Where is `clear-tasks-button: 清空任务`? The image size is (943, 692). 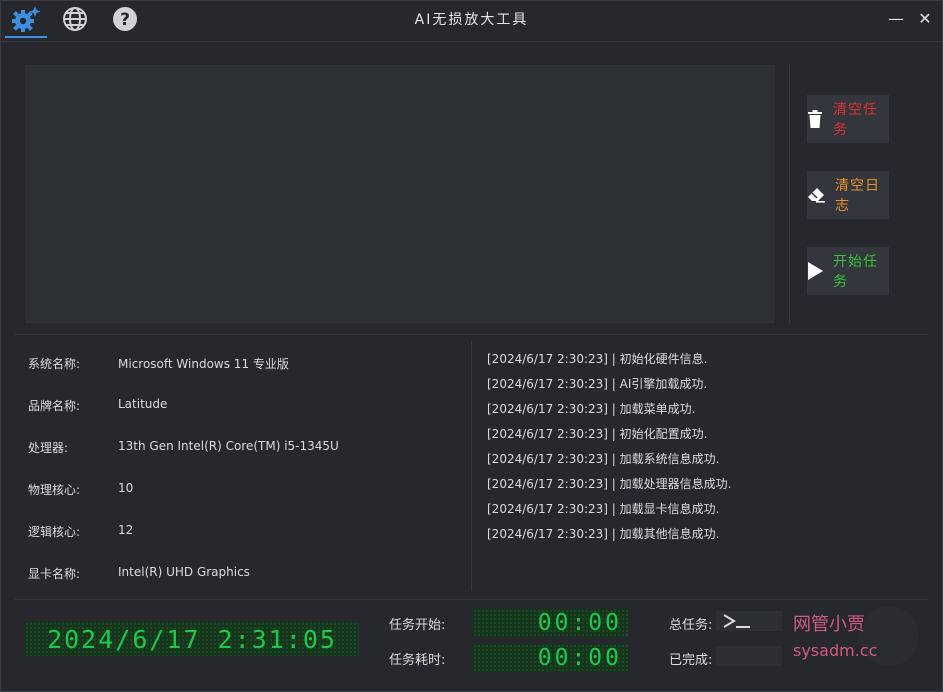
clear-tasks-button: 清空任务 is located at coordinates (848, 119).